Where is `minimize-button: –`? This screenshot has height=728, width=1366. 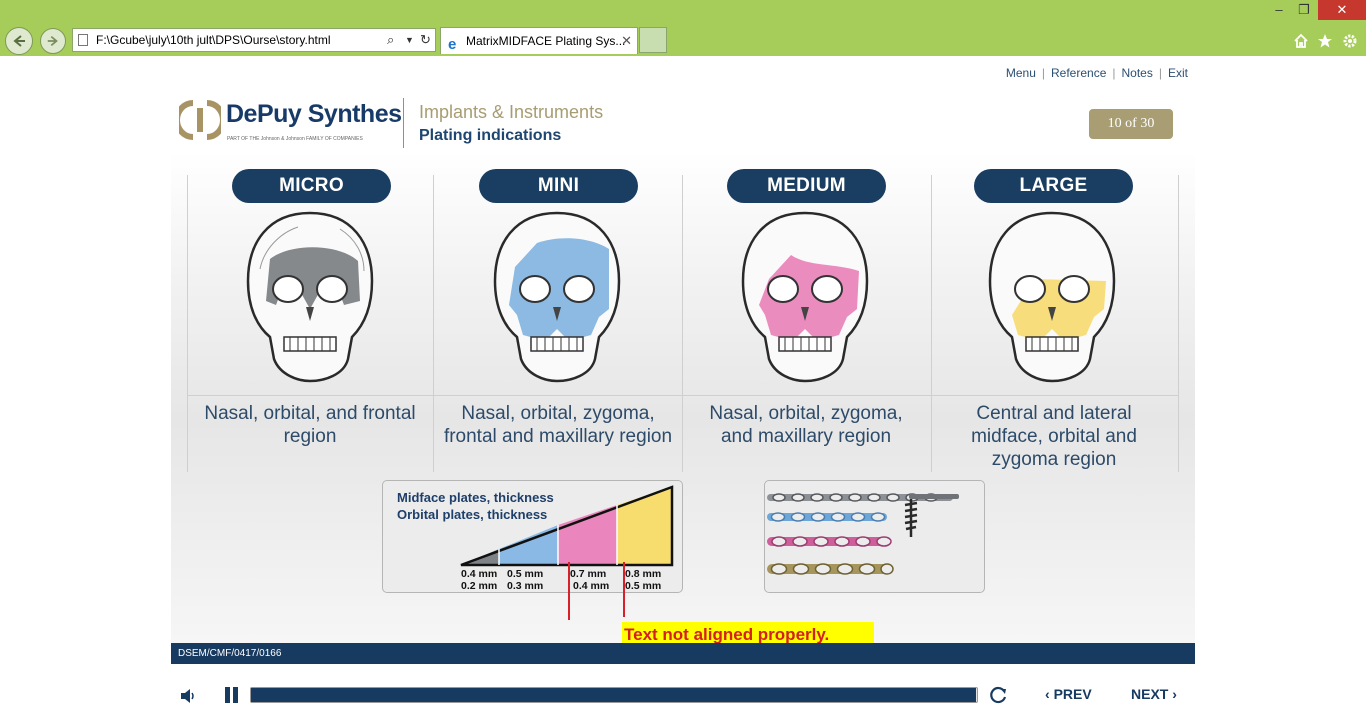
minimize-button: – is located at coordinates (1279, 10).